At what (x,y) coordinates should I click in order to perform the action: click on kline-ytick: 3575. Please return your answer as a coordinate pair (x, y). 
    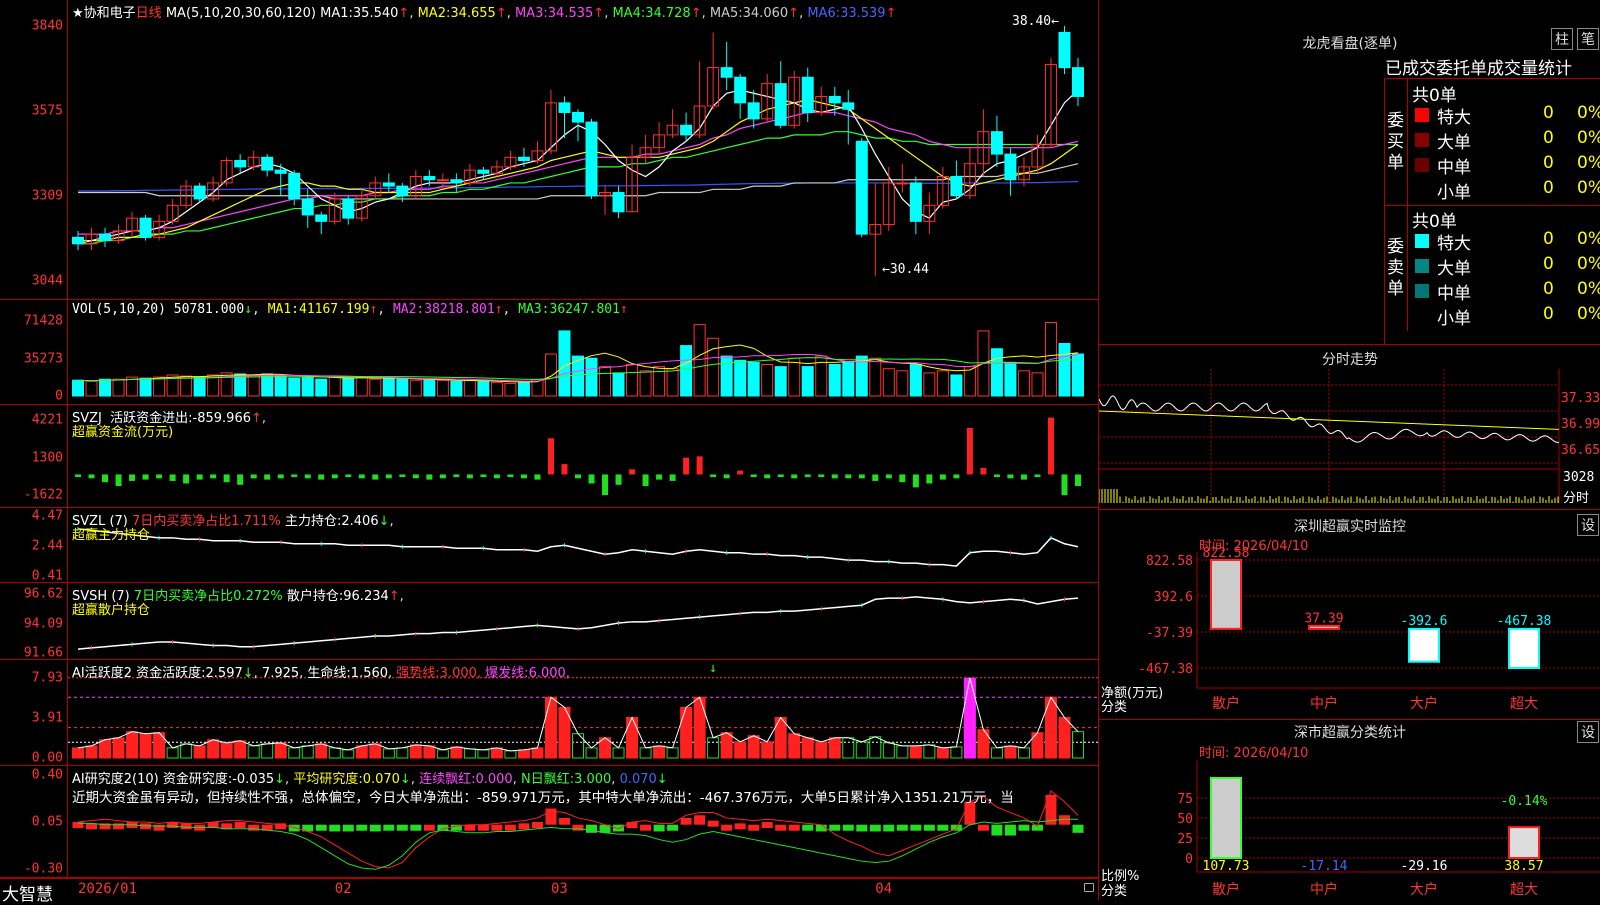
    Looking at the image, I should click on (47, 111).